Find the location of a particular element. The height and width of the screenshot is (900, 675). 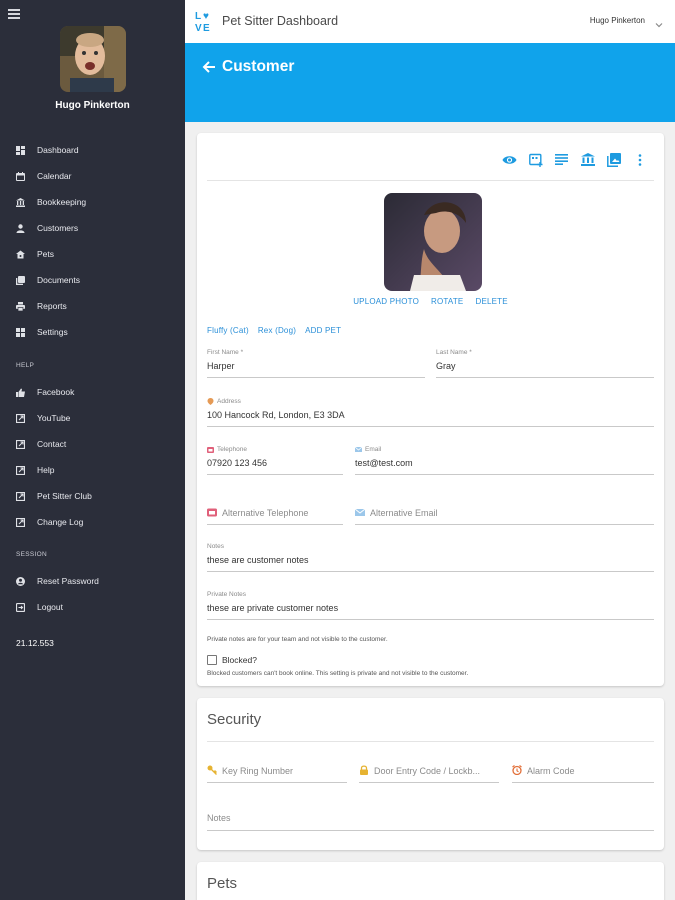

key-ring-placeholder: Key Ring Number is located at coordinates (258, 771).